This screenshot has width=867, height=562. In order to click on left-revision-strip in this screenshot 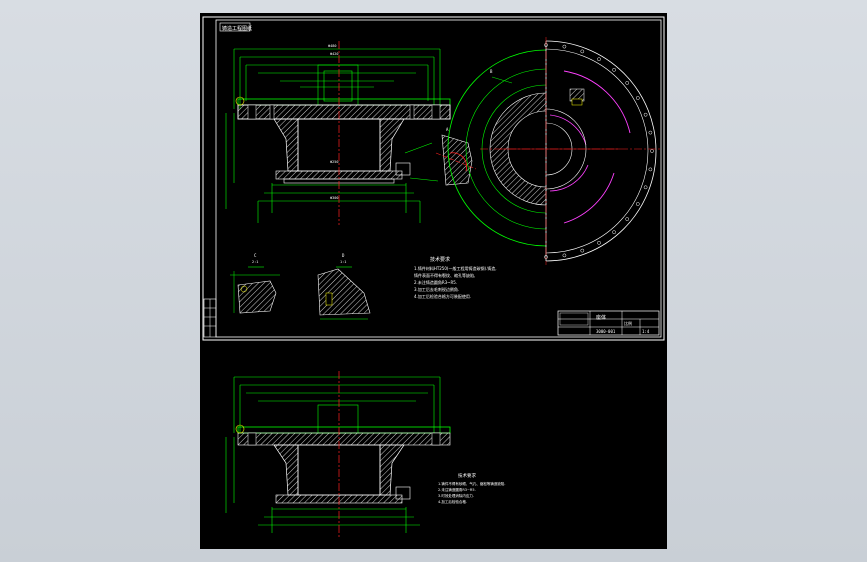, I will do `click(210, 318)`.